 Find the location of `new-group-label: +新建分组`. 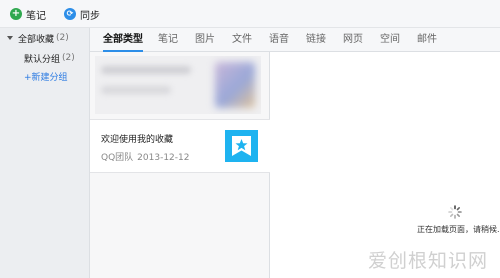

new-group-label: +新建分组 is located at coordinates (46, 77).